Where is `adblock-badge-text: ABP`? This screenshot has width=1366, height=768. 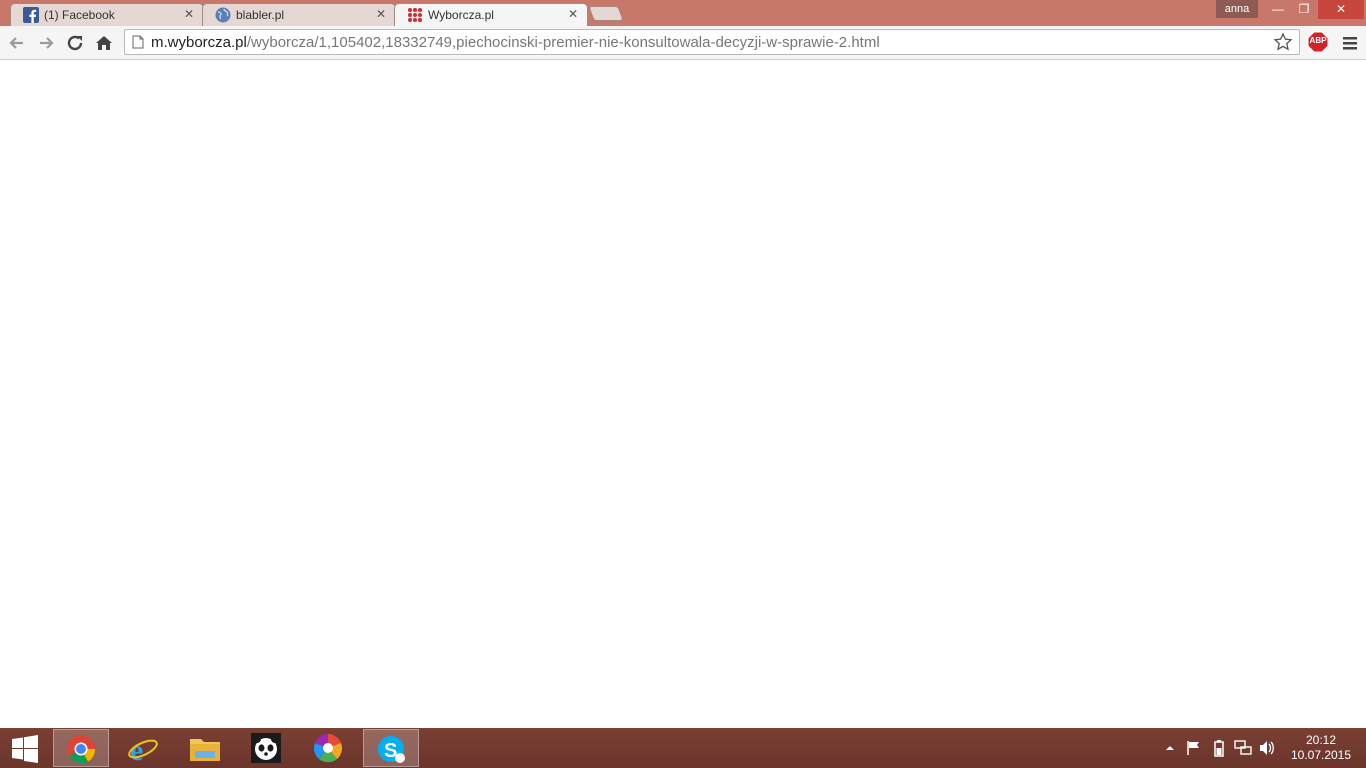
adblock-badge-text: ABP is located at coordinates (1318, 40).